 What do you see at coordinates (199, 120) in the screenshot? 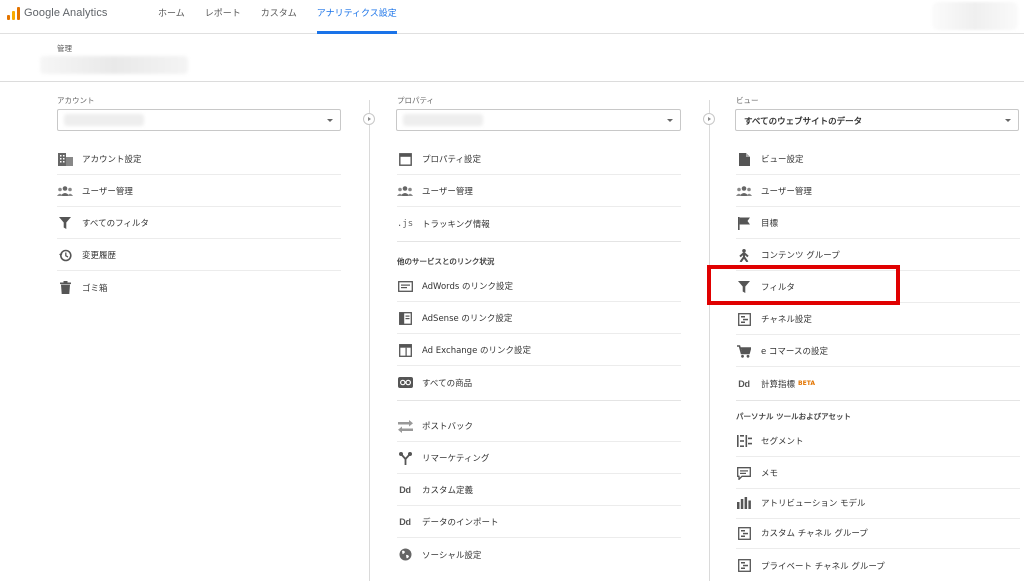
I see `account-select` at bounding box center [199, 120].